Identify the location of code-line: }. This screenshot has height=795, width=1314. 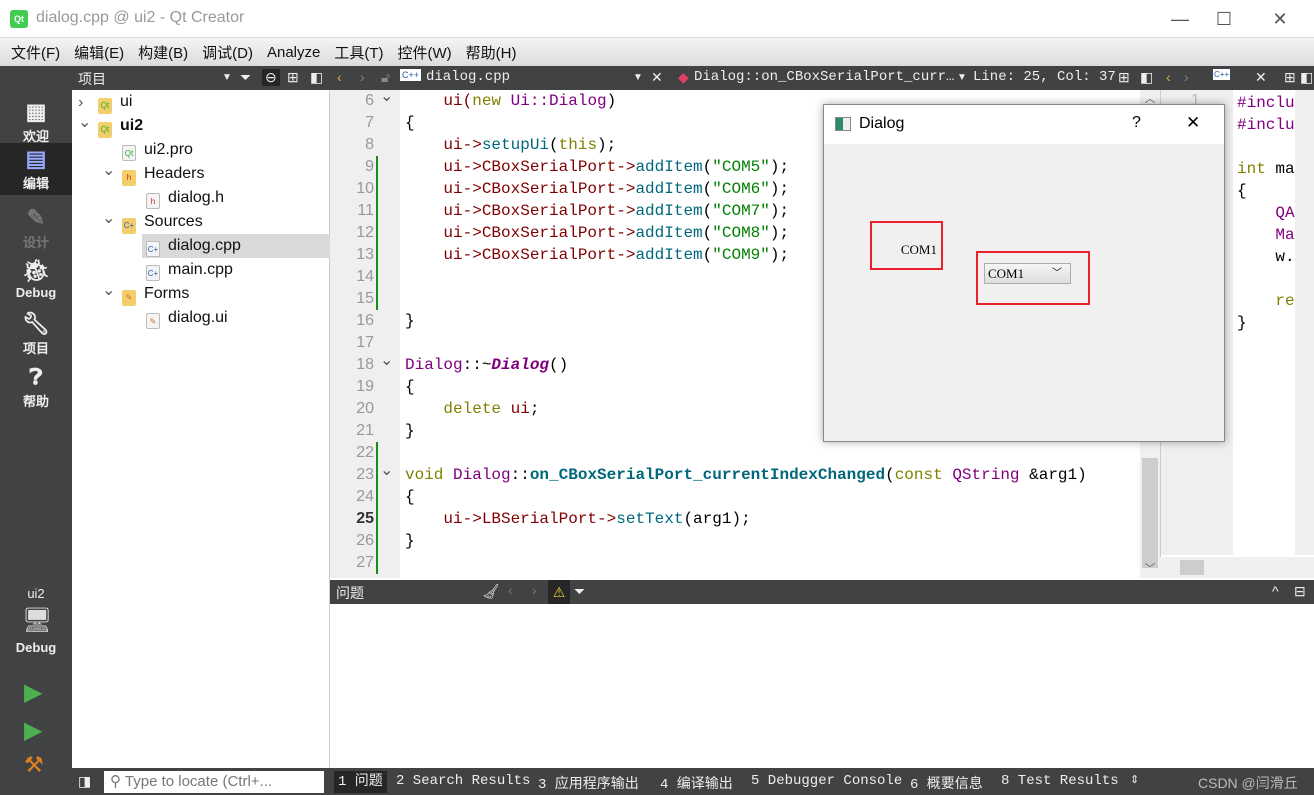
(410, 321).